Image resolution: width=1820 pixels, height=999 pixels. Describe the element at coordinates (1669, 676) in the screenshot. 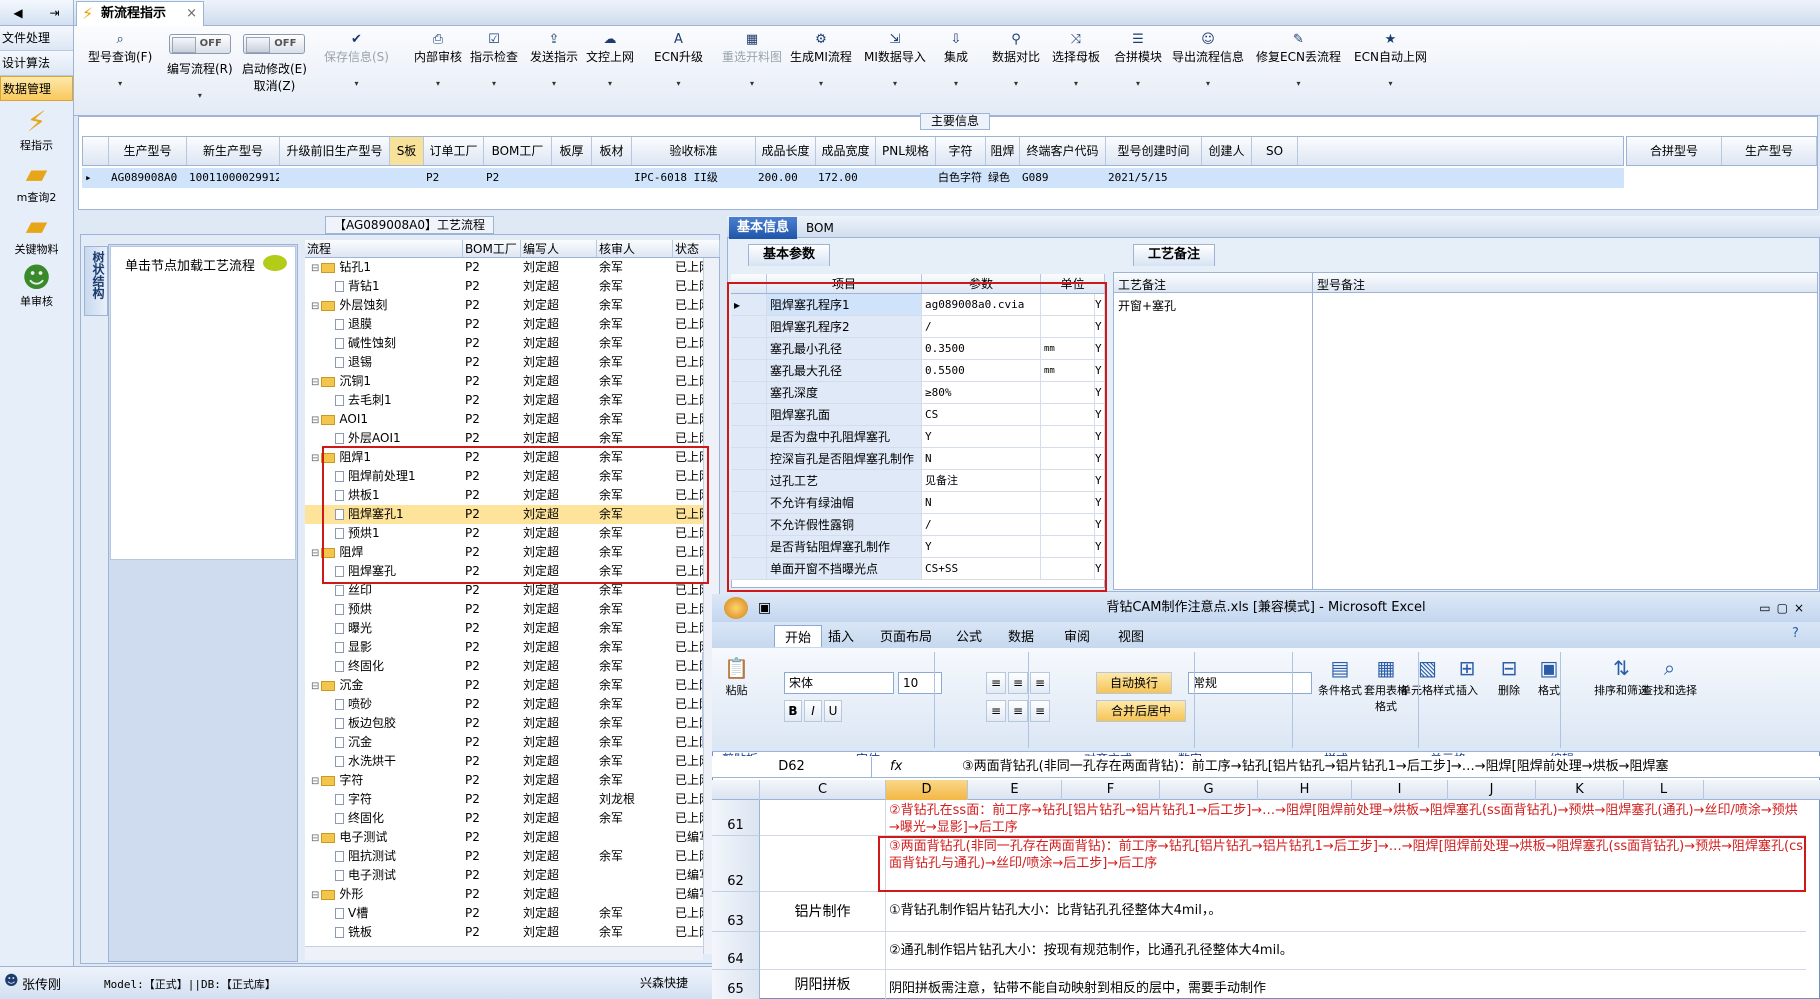

I see `ribbon-button: ⌕ 查找和选择` at that location.